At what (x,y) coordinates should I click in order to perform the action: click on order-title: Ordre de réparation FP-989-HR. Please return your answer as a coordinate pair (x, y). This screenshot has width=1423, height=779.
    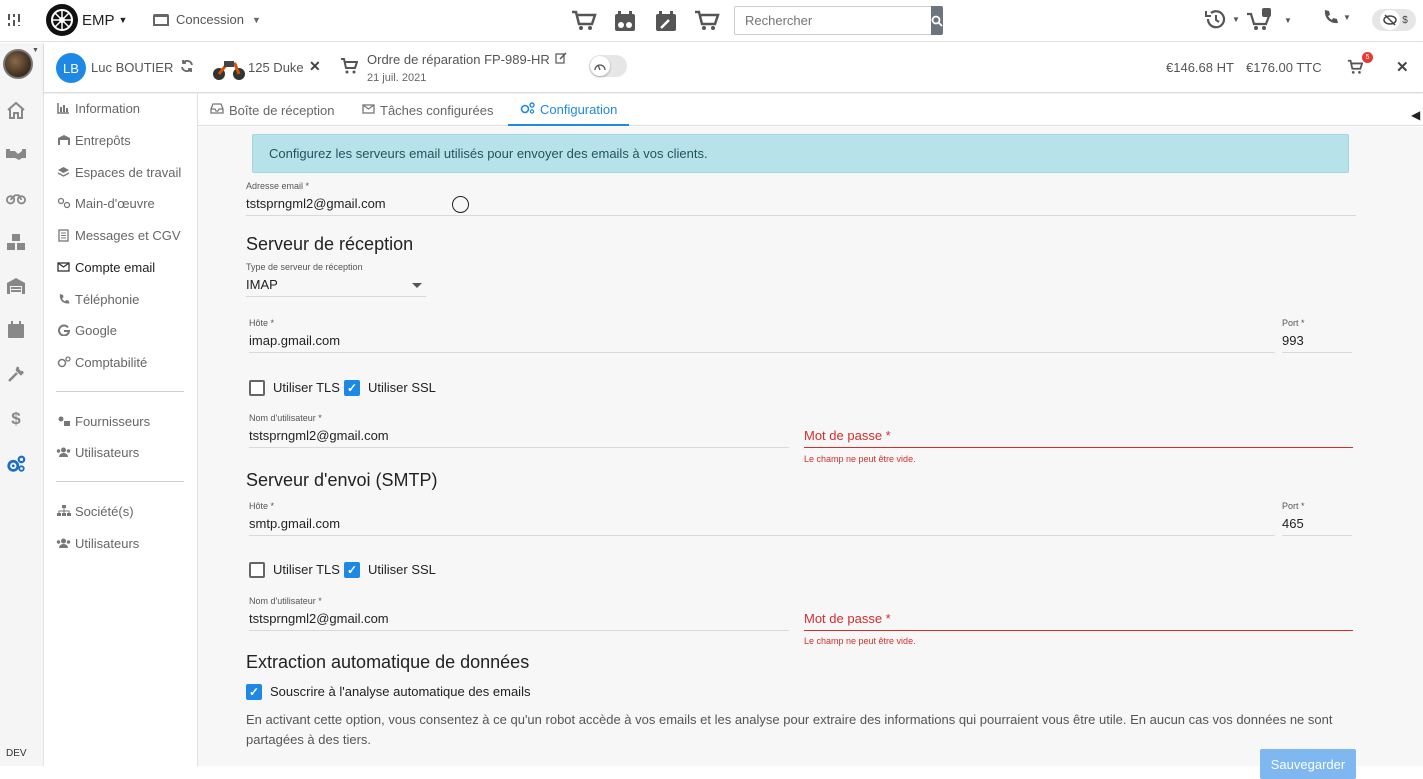
    Looking at the image, I should click on (467, 59).